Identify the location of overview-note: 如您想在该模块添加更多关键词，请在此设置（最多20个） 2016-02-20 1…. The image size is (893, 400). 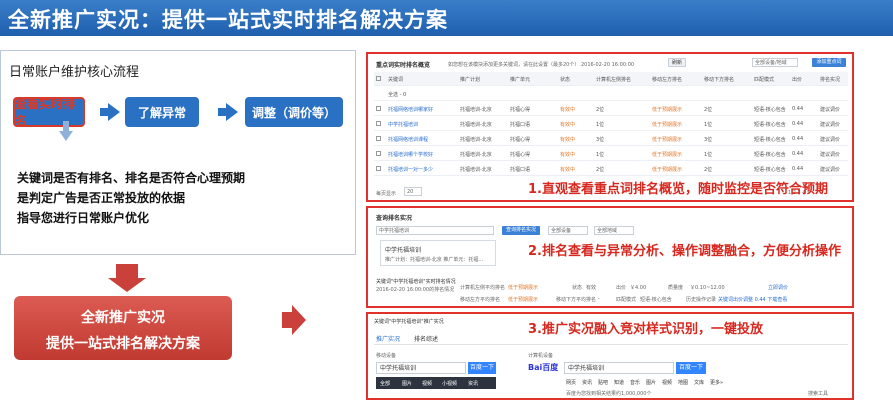
(541, 65).